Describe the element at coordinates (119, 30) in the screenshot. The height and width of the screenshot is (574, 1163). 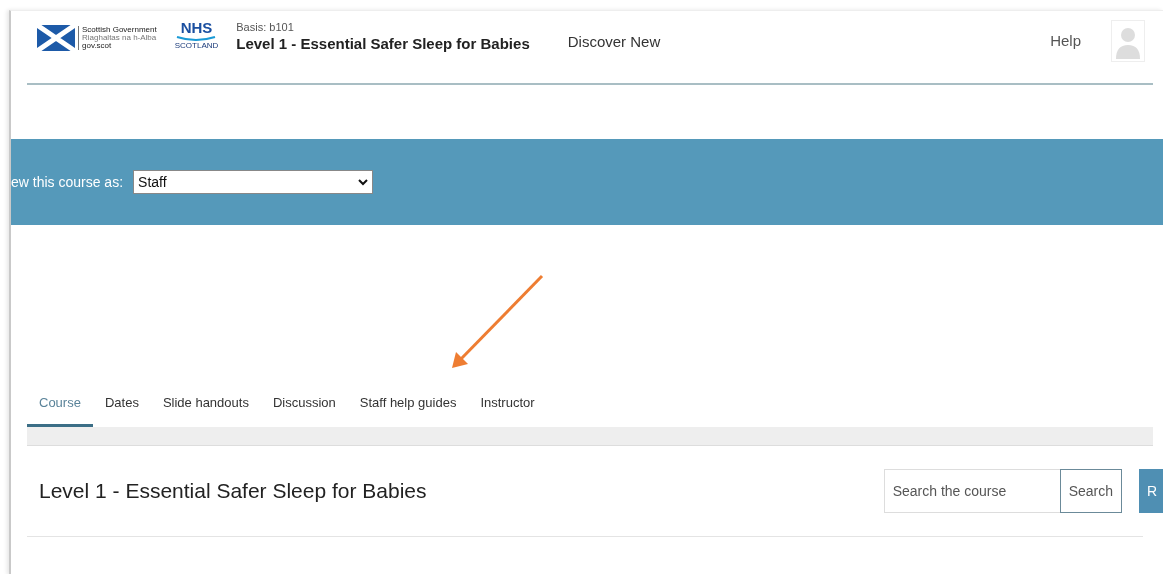
I see `logo-text: Scottish Government` at that location.